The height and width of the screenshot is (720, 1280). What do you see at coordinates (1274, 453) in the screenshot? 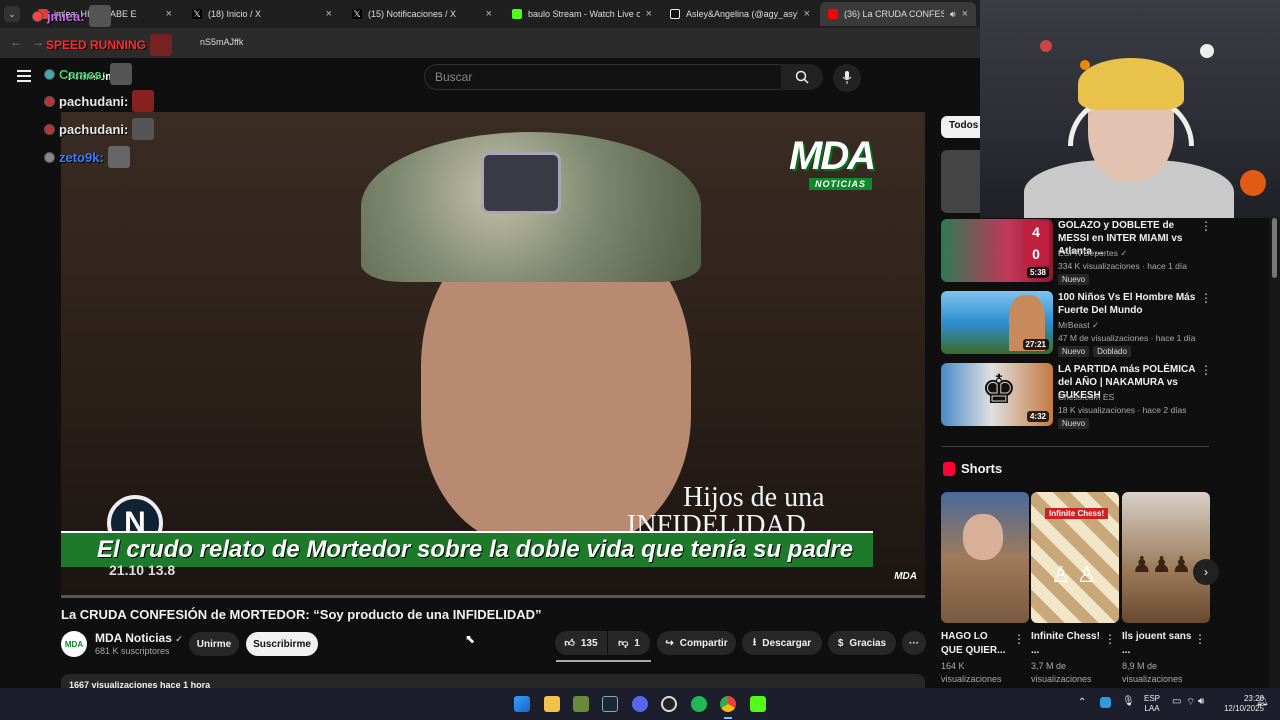
I see `page-scrollbar` at bounding box center [1274, 453].